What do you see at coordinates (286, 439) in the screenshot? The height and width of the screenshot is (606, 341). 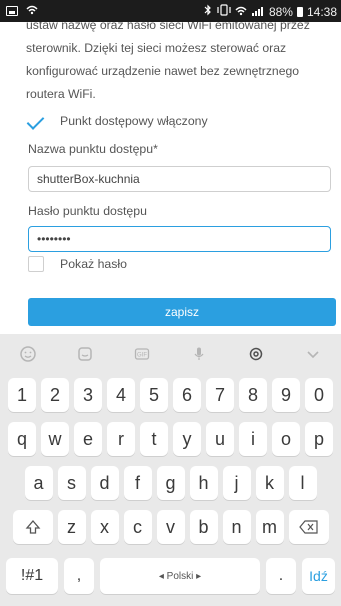 I see `key-o: o` at bounding box center [286, 439].